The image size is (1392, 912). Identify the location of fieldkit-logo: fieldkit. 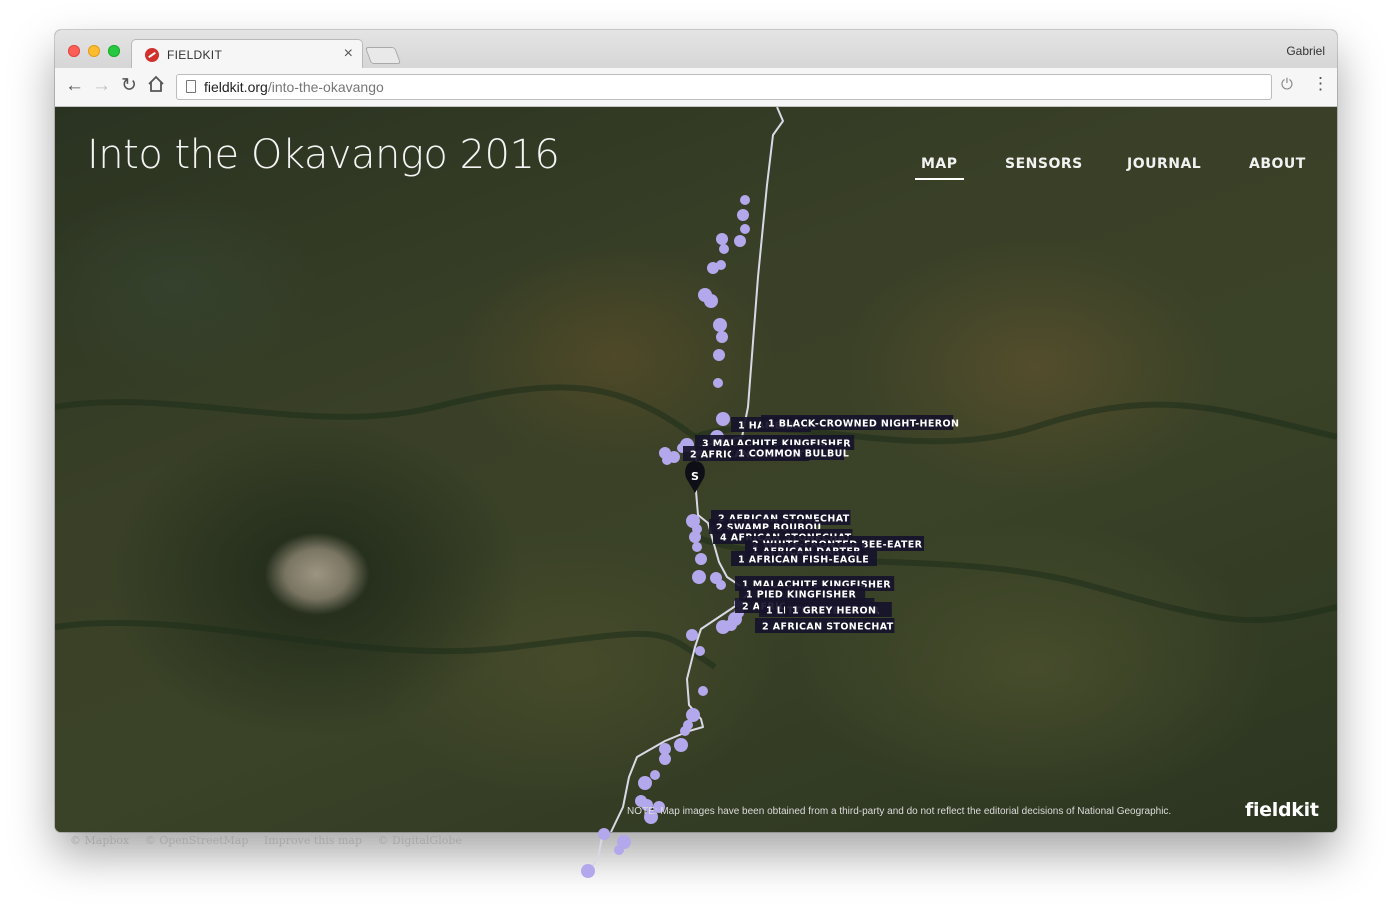
(1282, 810).